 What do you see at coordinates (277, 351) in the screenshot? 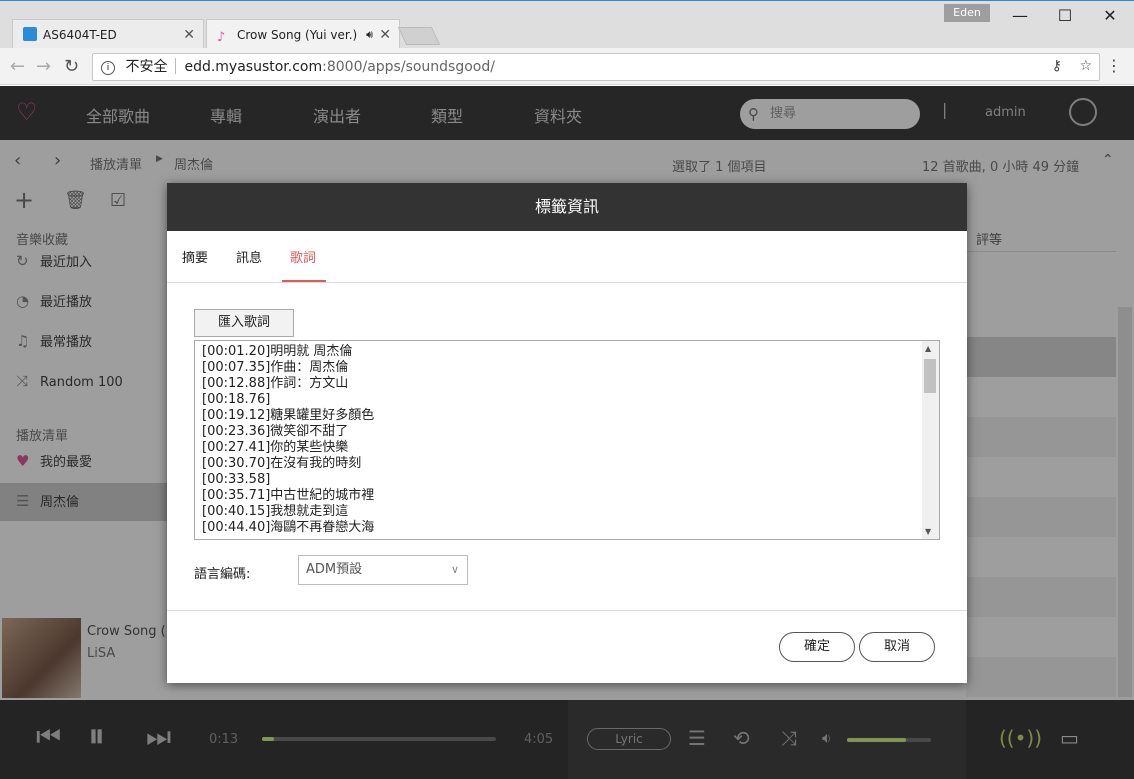
I see `lyrics-line: [00:01.20]明明就 周杰倫` at bounding box center [277, 351].